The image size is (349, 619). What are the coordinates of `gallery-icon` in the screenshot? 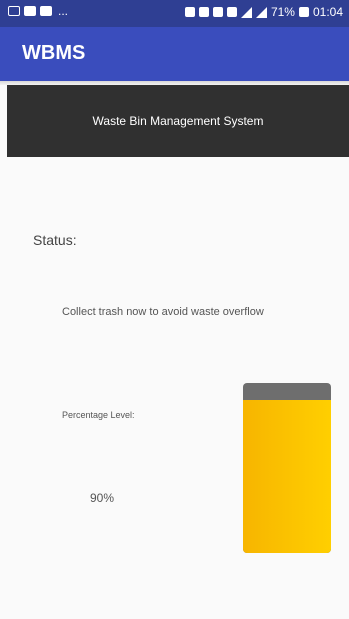 It's located at (14, 11).